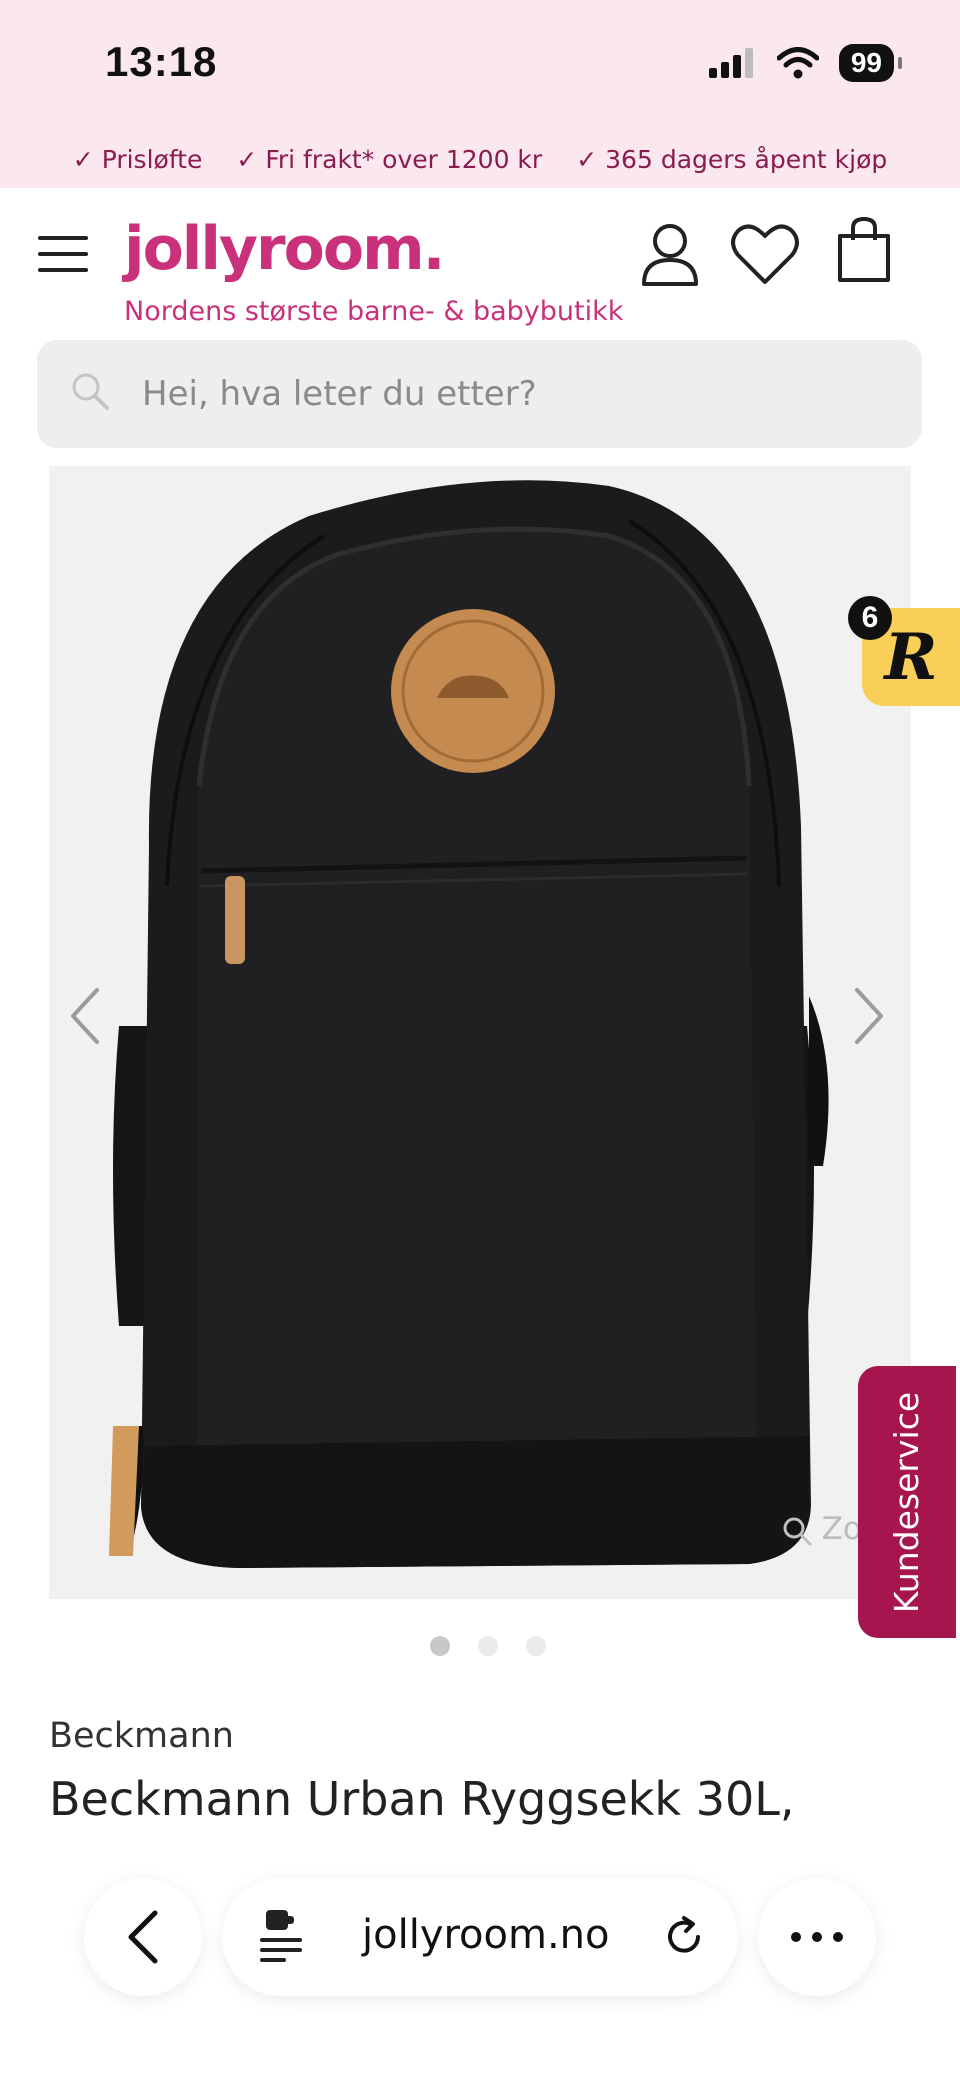  I want to click on search-icon, so click(90, 391).